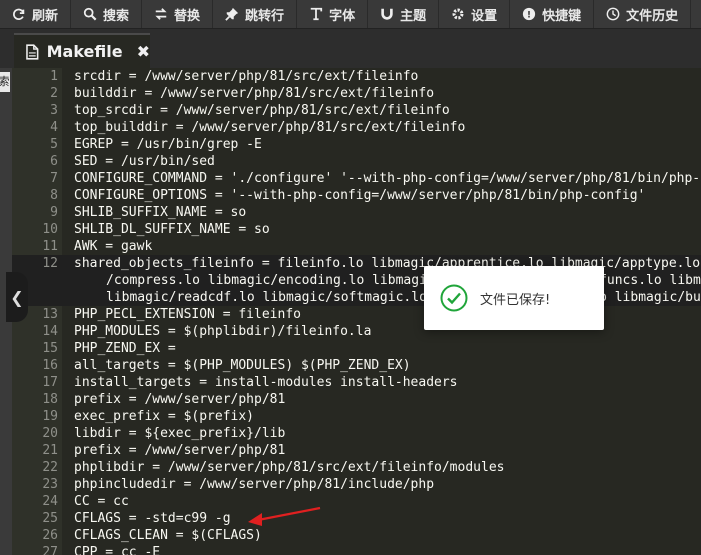 The image size is (701, 555). What do you see at coordinates (454, 298) in the screenshot?
I see `check-circle-icon` at bounding box center [454, 298].